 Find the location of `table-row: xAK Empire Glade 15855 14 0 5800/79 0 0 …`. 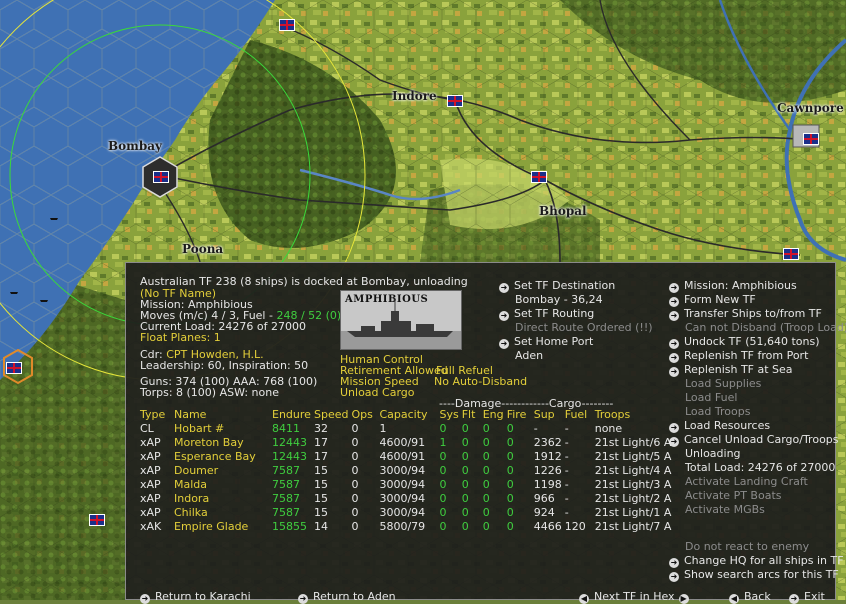

table-row: xAK Empire Glade 15855 14 0 5800/79 0 0 … is located at coordinates (407, 527).